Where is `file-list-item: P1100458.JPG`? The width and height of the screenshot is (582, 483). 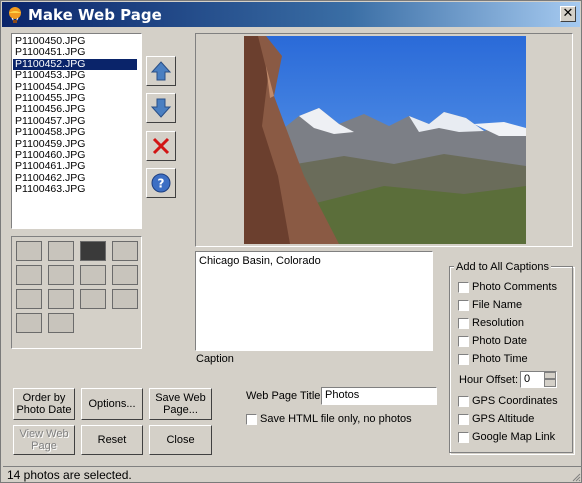
file-list-item: P1100458.JPG is located at coordinates (75, 132).